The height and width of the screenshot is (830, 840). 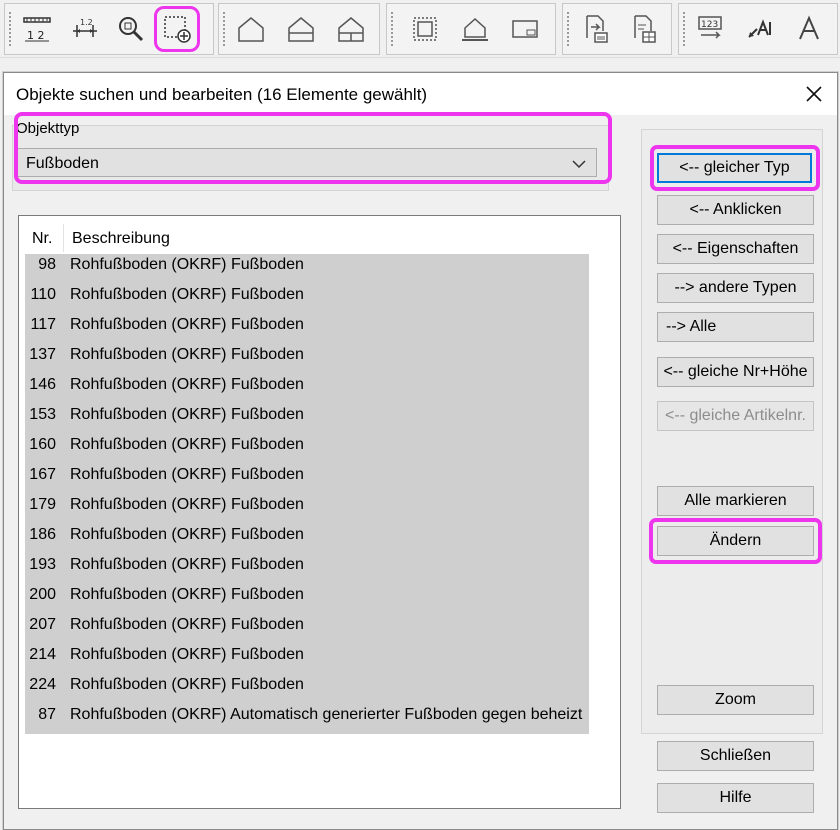 I want to click on text-icon, so click(x=809, y=29).